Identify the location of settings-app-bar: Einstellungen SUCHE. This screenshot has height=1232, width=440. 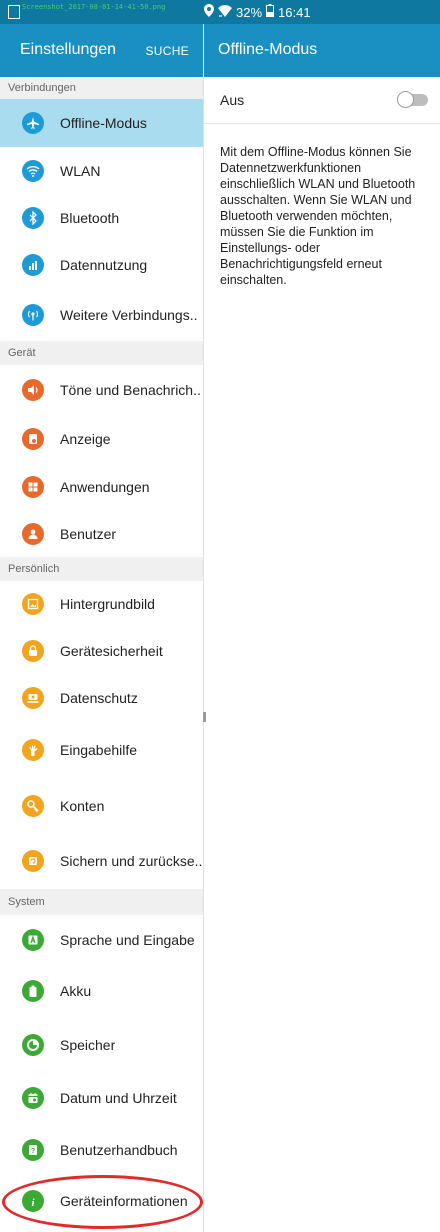
(101, 50).